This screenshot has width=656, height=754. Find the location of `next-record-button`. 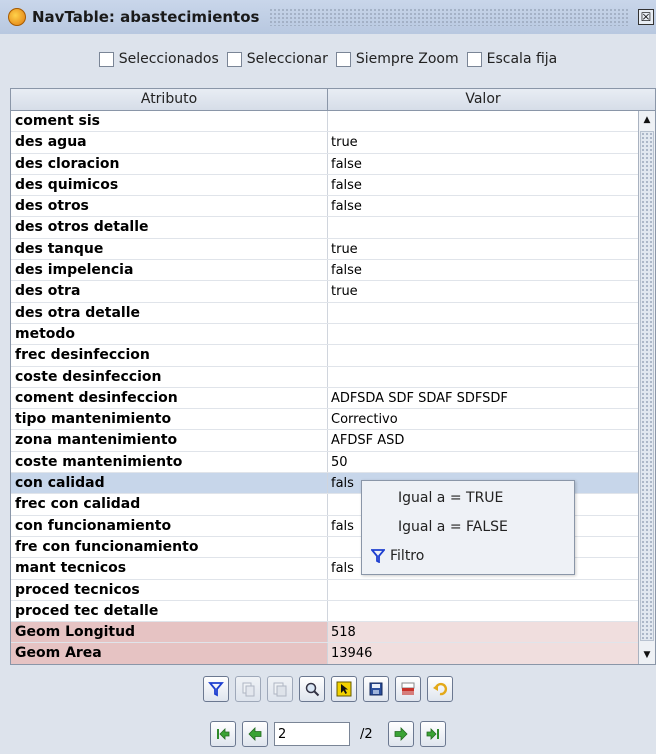

next-record-button is located at coordinates (401, 734).